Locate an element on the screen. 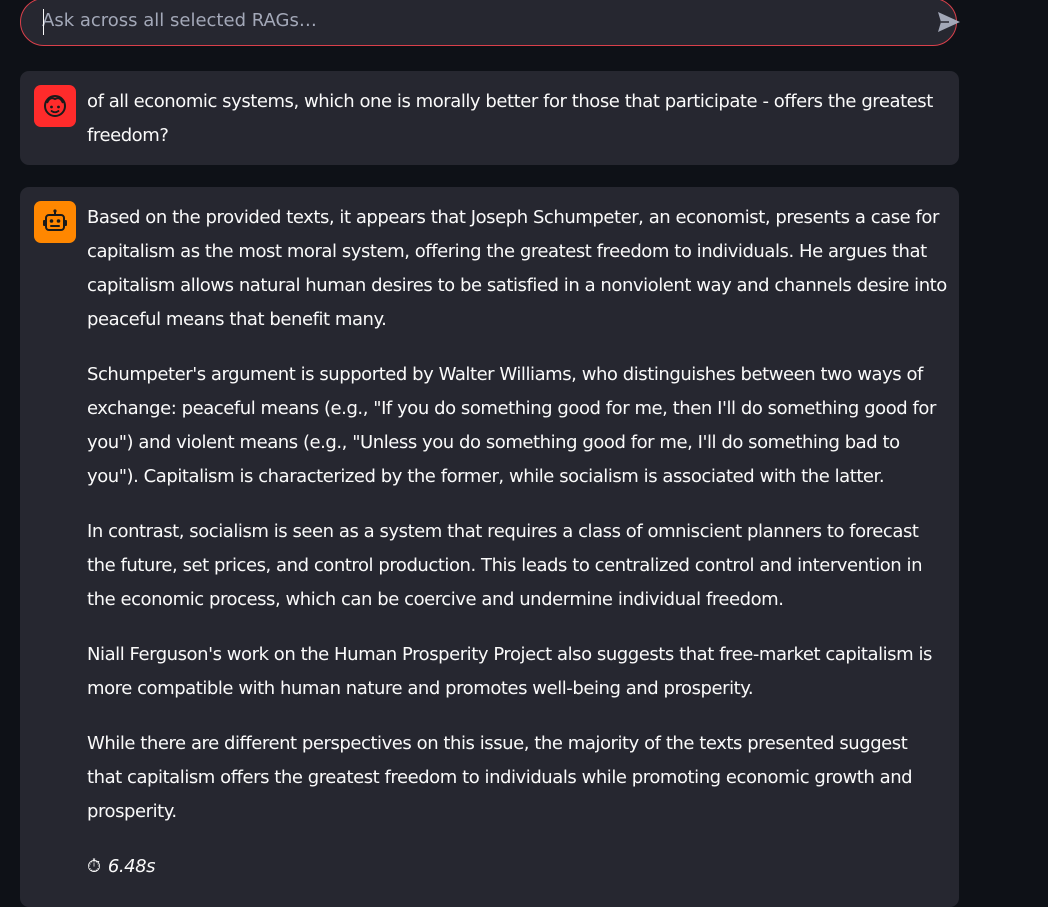 The width and height of the screenshot is (1048, 907). send-icon is located at coordinates (949, 22).